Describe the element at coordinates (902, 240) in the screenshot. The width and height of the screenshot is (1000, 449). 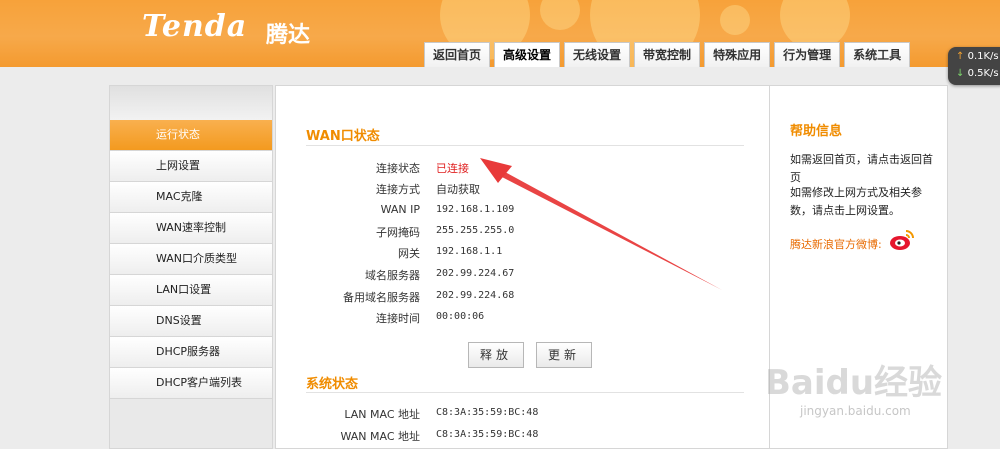
I see `weibo-icon` at that location.